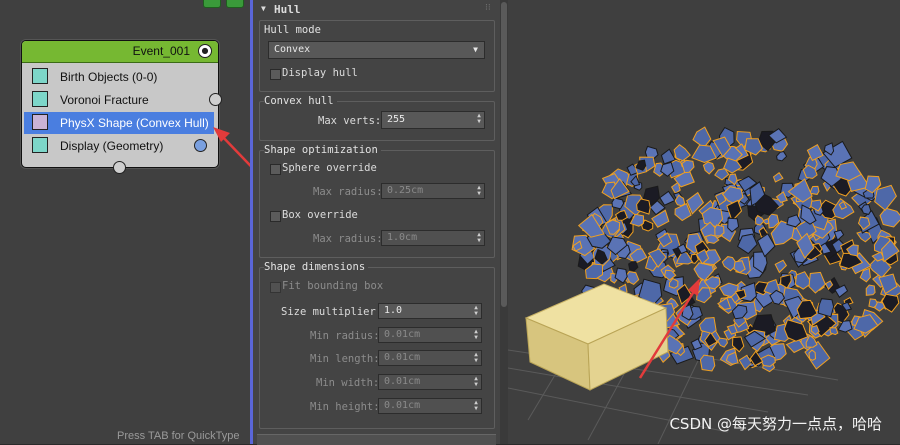 The height and width of the screenshot is (445, 900). I want to click on hull-mode-value: Convex, so click(292, 49).